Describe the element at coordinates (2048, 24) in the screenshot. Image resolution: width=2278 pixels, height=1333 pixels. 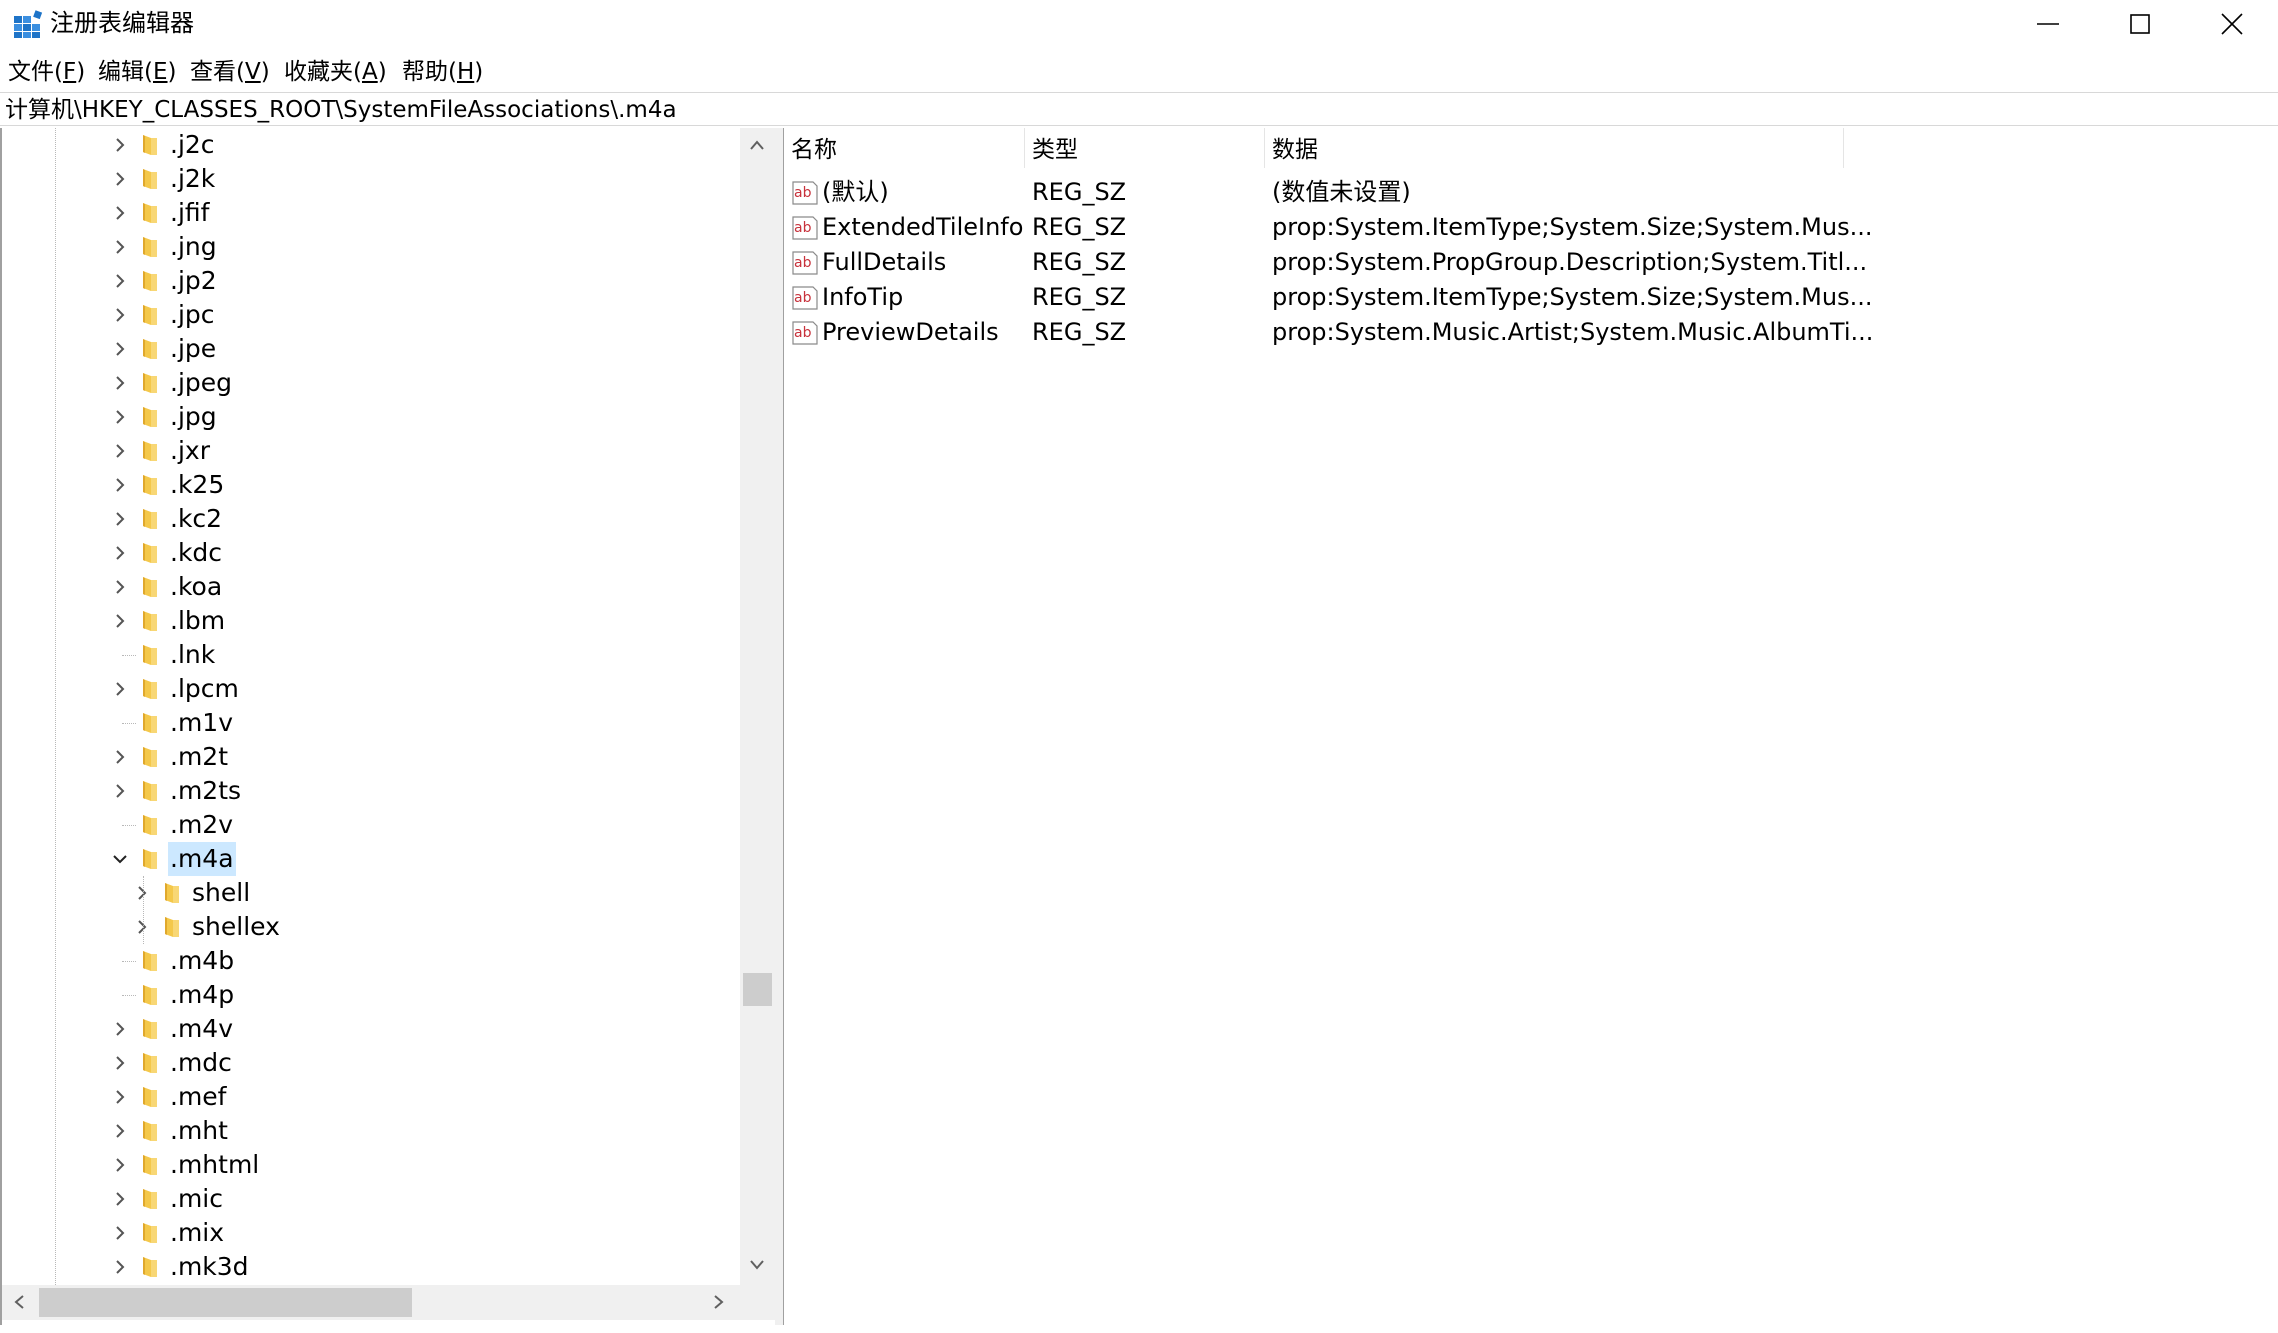
I see `minimize-button` at that location.